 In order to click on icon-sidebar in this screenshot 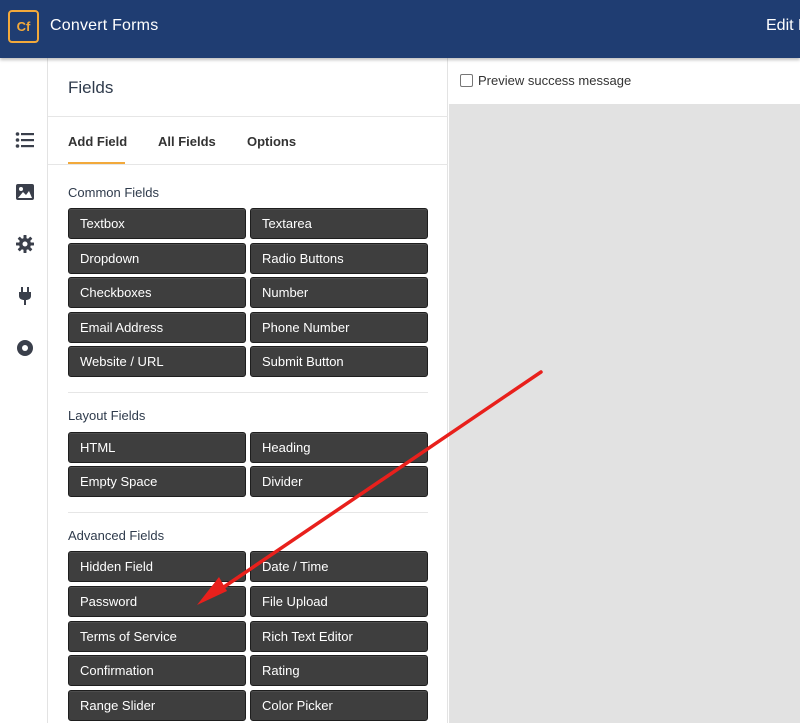, I will do `click(24, 390)`.